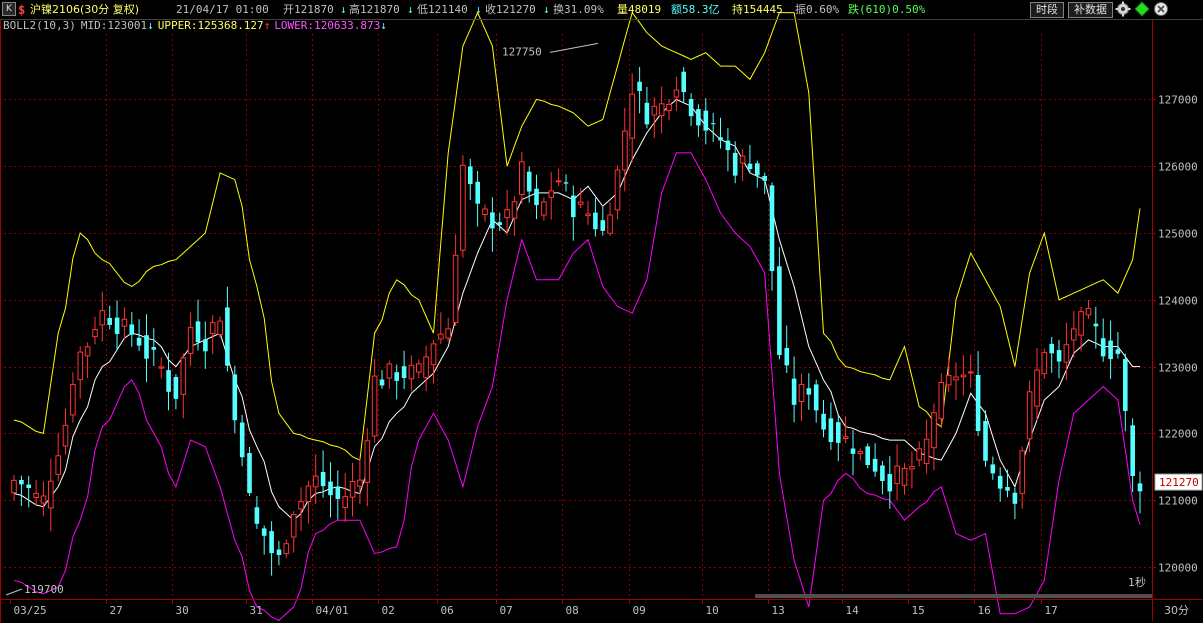  What do you see at coordinates (1178, 234) in the screenshot?
I see `y-tick-label: 125000` at bounding box center [1178, 234].